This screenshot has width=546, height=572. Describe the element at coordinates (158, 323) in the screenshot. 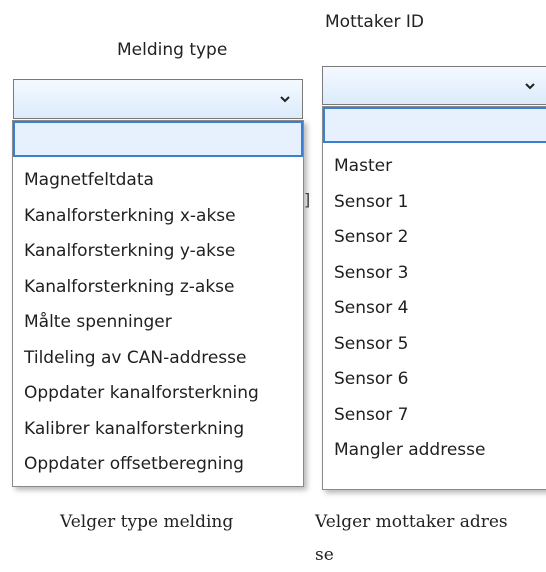

I see `melding-type-option: Målte spenninger` at that location.